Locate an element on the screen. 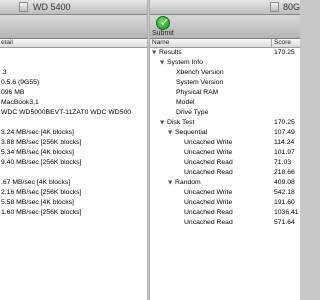  tree-row-score: 101.97 is located at coordinates (284, 152).